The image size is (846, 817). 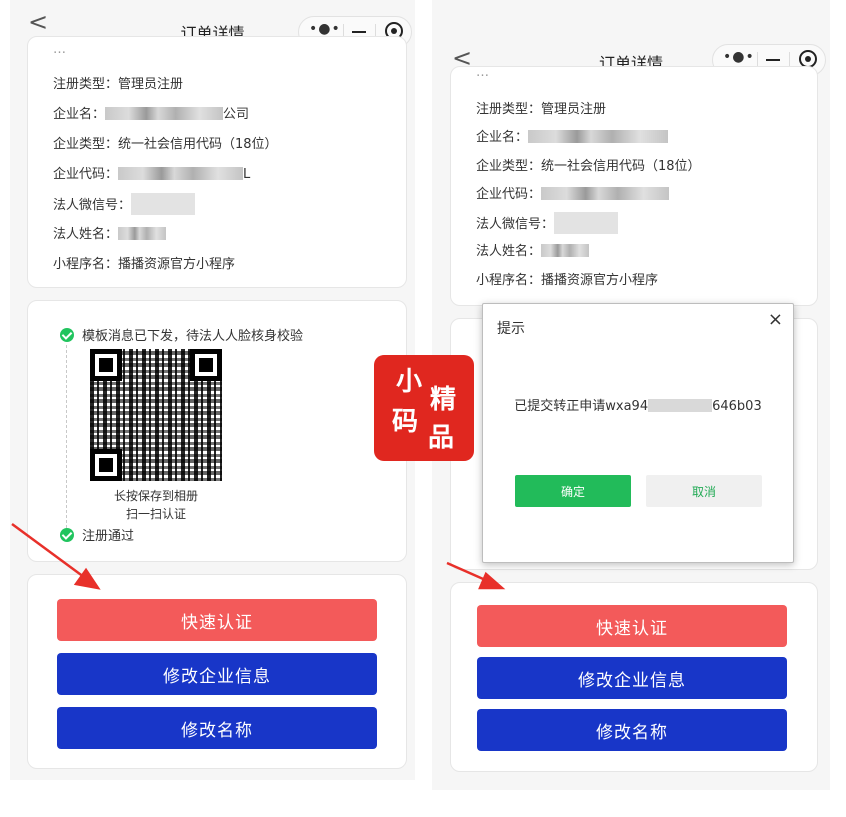 I want to click on qr-caption-save: 长按保存到相册, so click(x=155, y=496).